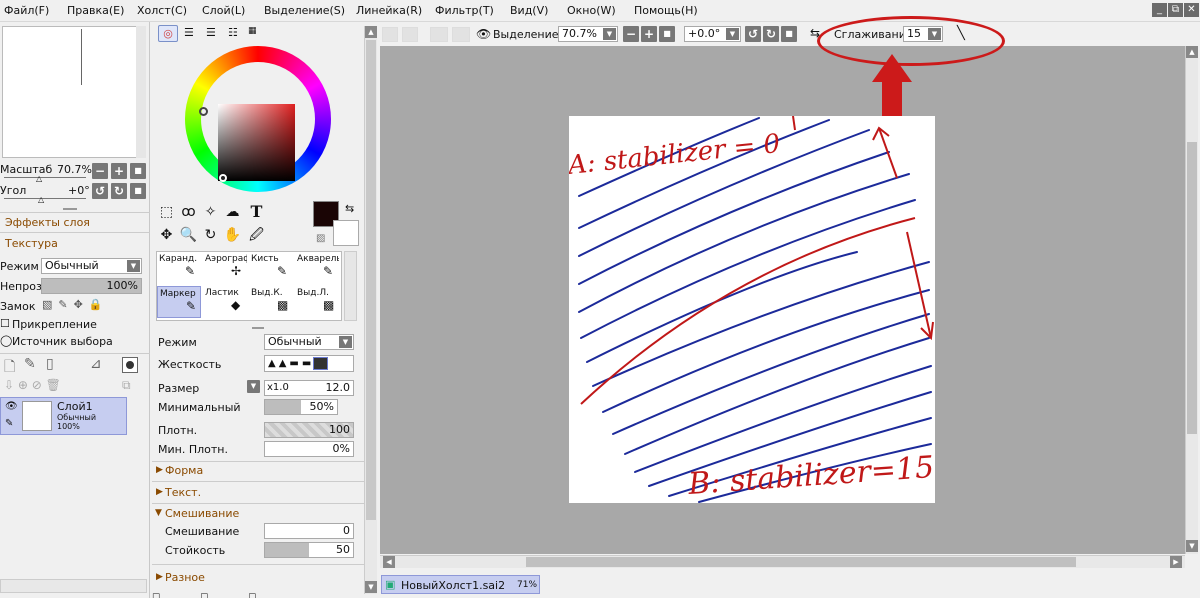 This screenshot has width=1200, height=598. What do you see at coordinates (271, 302) in the screenshot?
I see `brush-select-pen: Выд.К. ▩` at bounding box center [271, 302].